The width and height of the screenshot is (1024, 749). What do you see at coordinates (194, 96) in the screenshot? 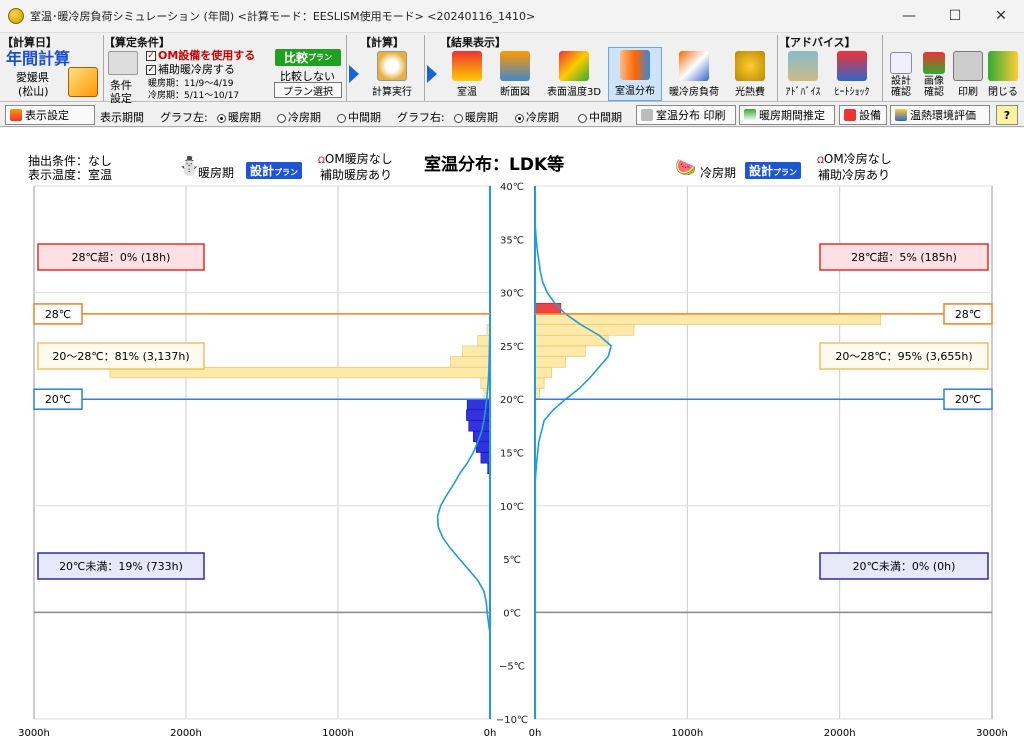
I see `cooling-period-text: 冷房期：5/11～10/17` at bounding box center [194, 96].